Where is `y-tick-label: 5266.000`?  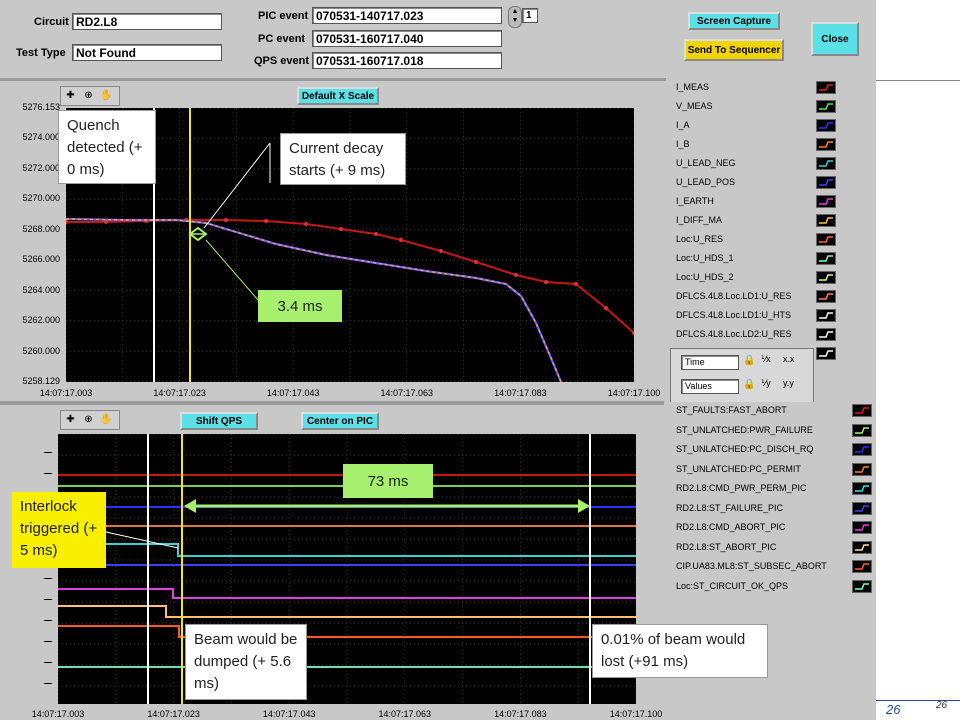 y-tick-label: 5266.000 is located at coordinates (41, 259).